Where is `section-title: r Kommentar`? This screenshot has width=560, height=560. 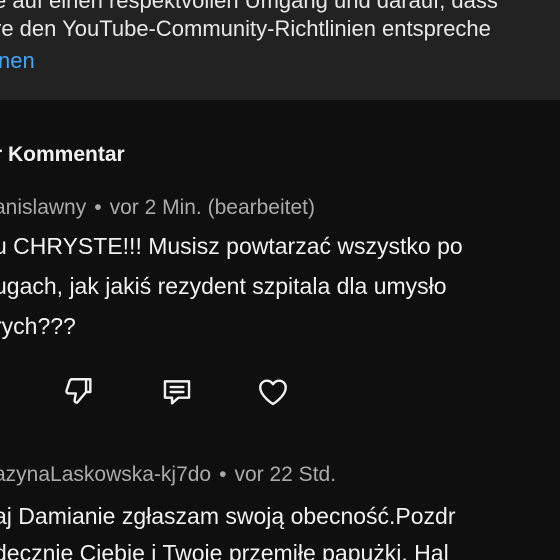
section-title: r Kommentar is located at coordinates (62, 154).